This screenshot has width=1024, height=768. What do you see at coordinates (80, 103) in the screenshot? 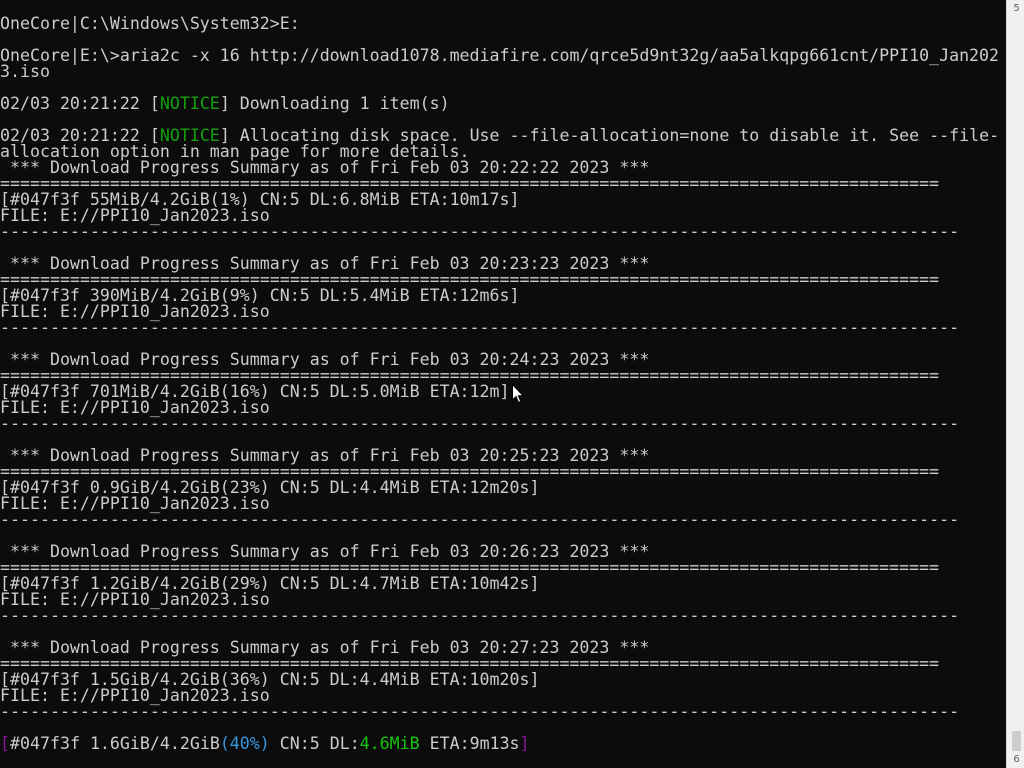
I see `log-timestamp-prefix: 02/03 20:21:22 [` at bounding box center [80, 103].